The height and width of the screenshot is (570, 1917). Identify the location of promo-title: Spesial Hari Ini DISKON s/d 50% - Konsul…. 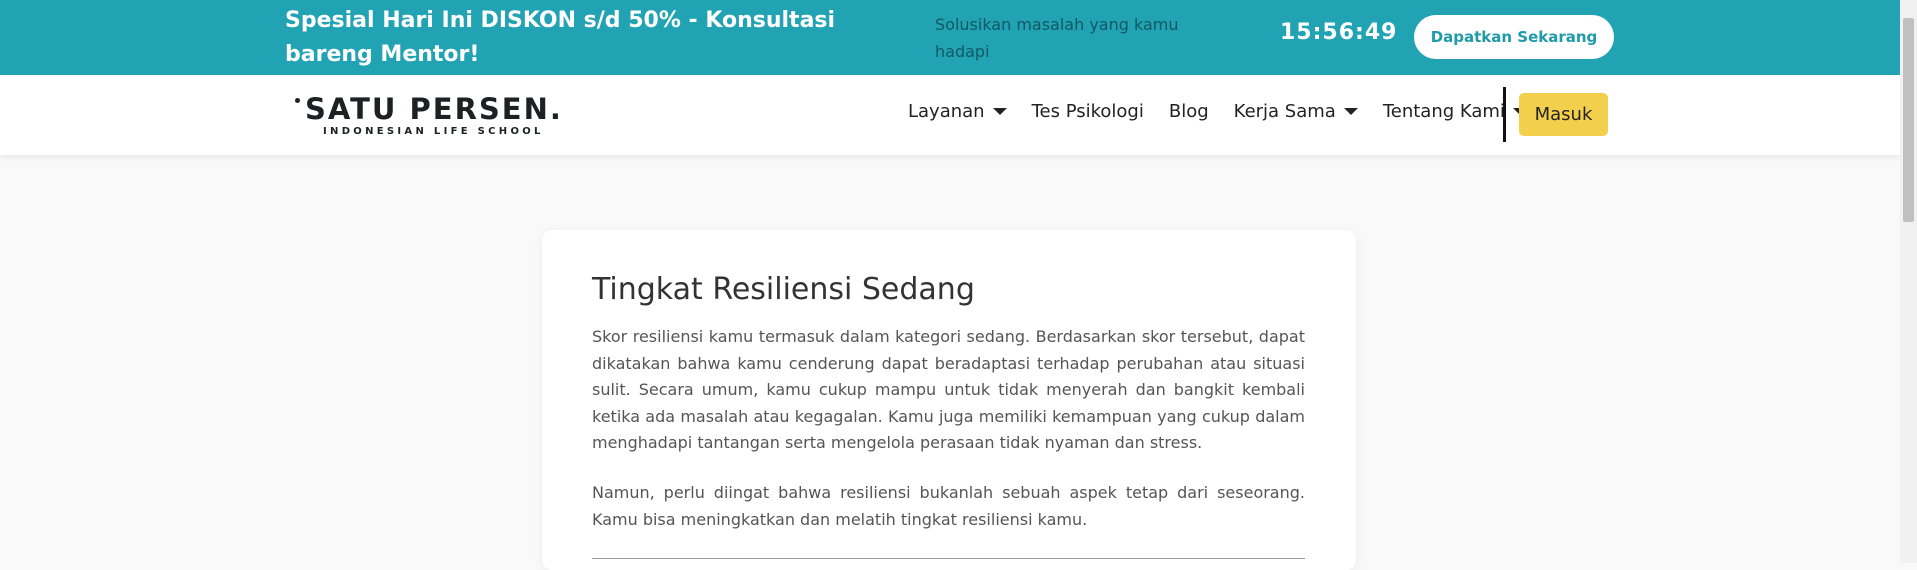
(560, 37).